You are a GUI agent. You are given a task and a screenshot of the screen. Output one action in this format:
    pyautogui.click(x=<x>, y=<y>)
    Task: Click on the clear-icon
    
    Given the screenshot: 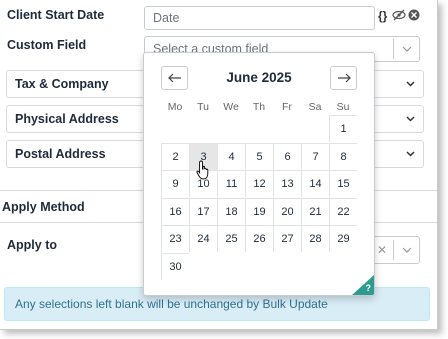 What is the action you would take?
    pyautogui.click(x=414, y=16)
    